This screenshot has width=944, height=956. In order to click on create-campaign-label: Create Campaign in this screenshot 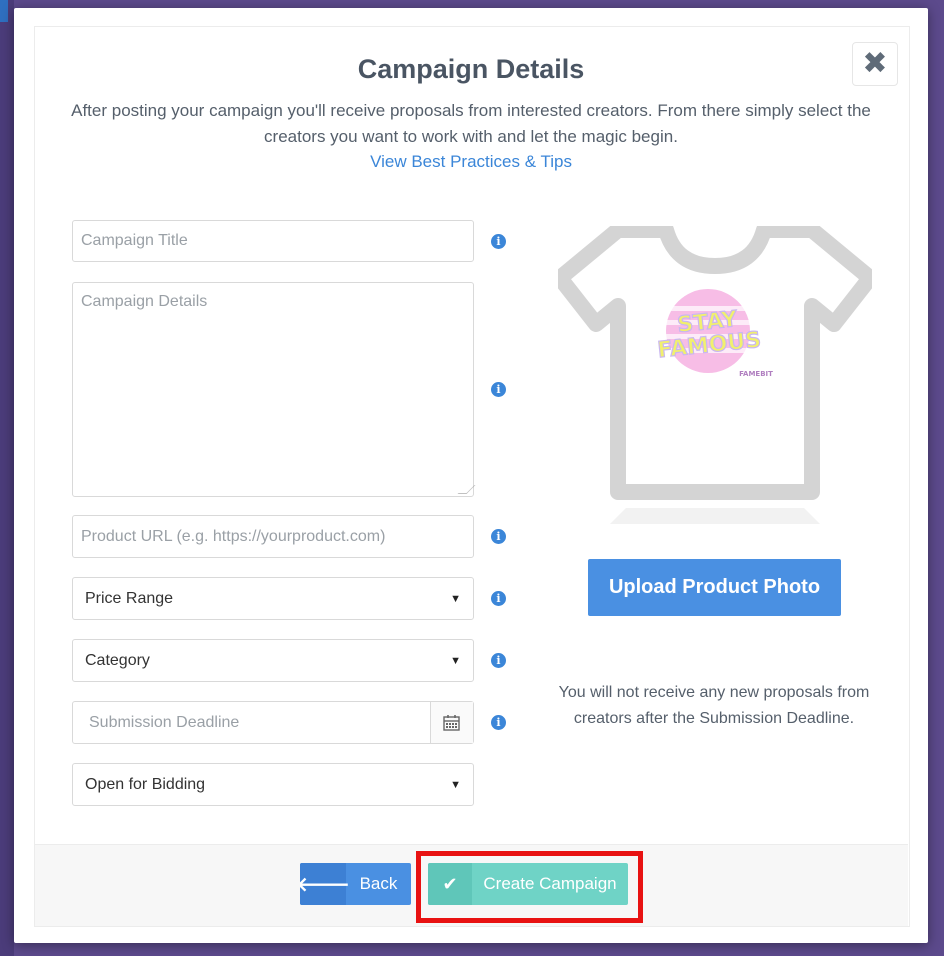, I will do `click(550, 883)`.